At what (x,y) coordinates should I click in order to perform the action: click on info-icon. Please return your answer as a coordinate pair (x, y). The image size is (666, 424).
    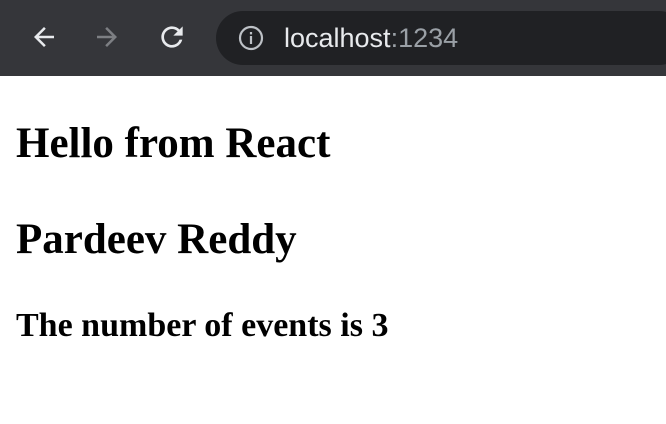
    Looking at the image, I should click on (251, 38).